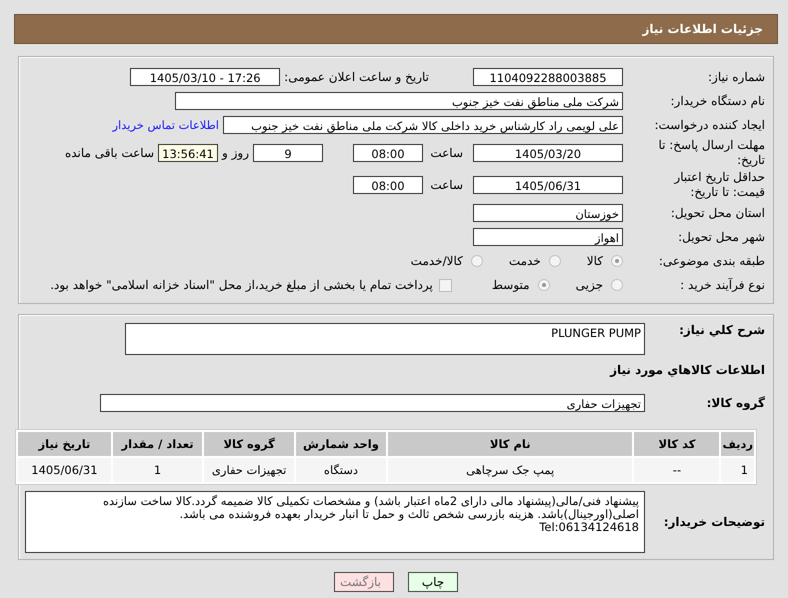  I want to click on days-field: 9, so click(288, 153).